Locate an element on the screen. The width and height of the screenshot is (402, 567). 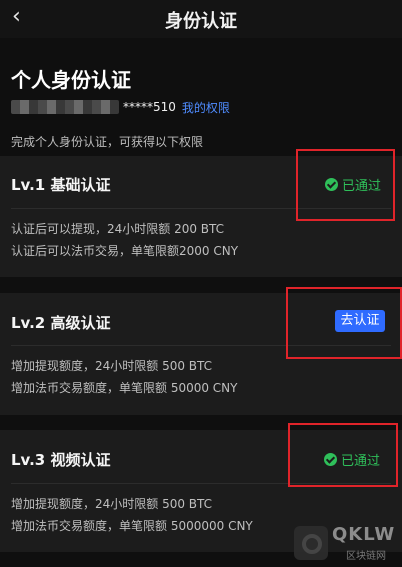
benefit-line: 增加法币交易额度，单笔限额 50000 CNY is located at coordinates (124, 388).